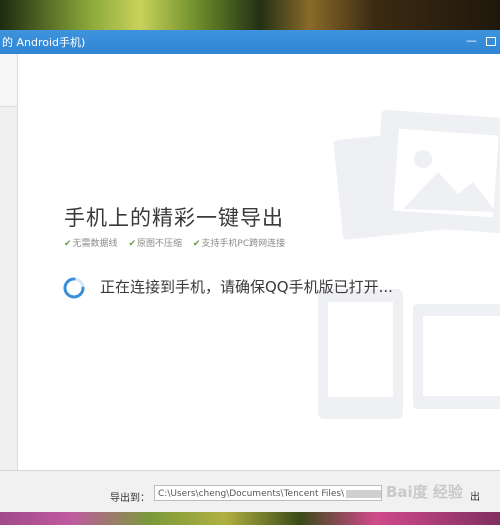  Describe the element at coordinates (250, 518) in the screenshot. I see `desktop-background-bottom` at that location.